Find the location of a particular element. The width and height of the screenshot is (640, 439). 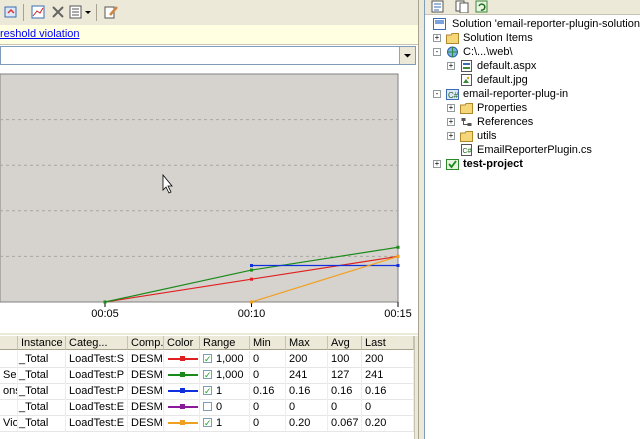

last-cell: 0.16 is located at coordinates (388, 391).